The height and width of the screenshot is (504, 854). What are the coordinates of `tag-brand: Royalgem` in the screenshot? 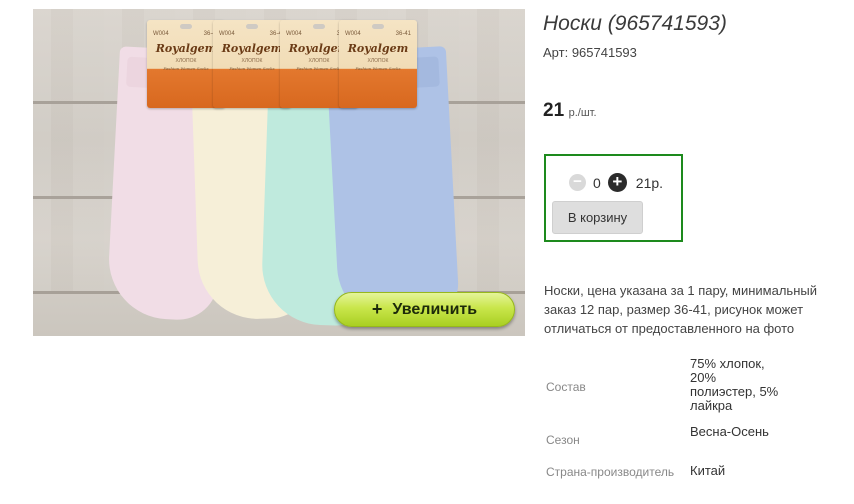 It's located at (378, 48).